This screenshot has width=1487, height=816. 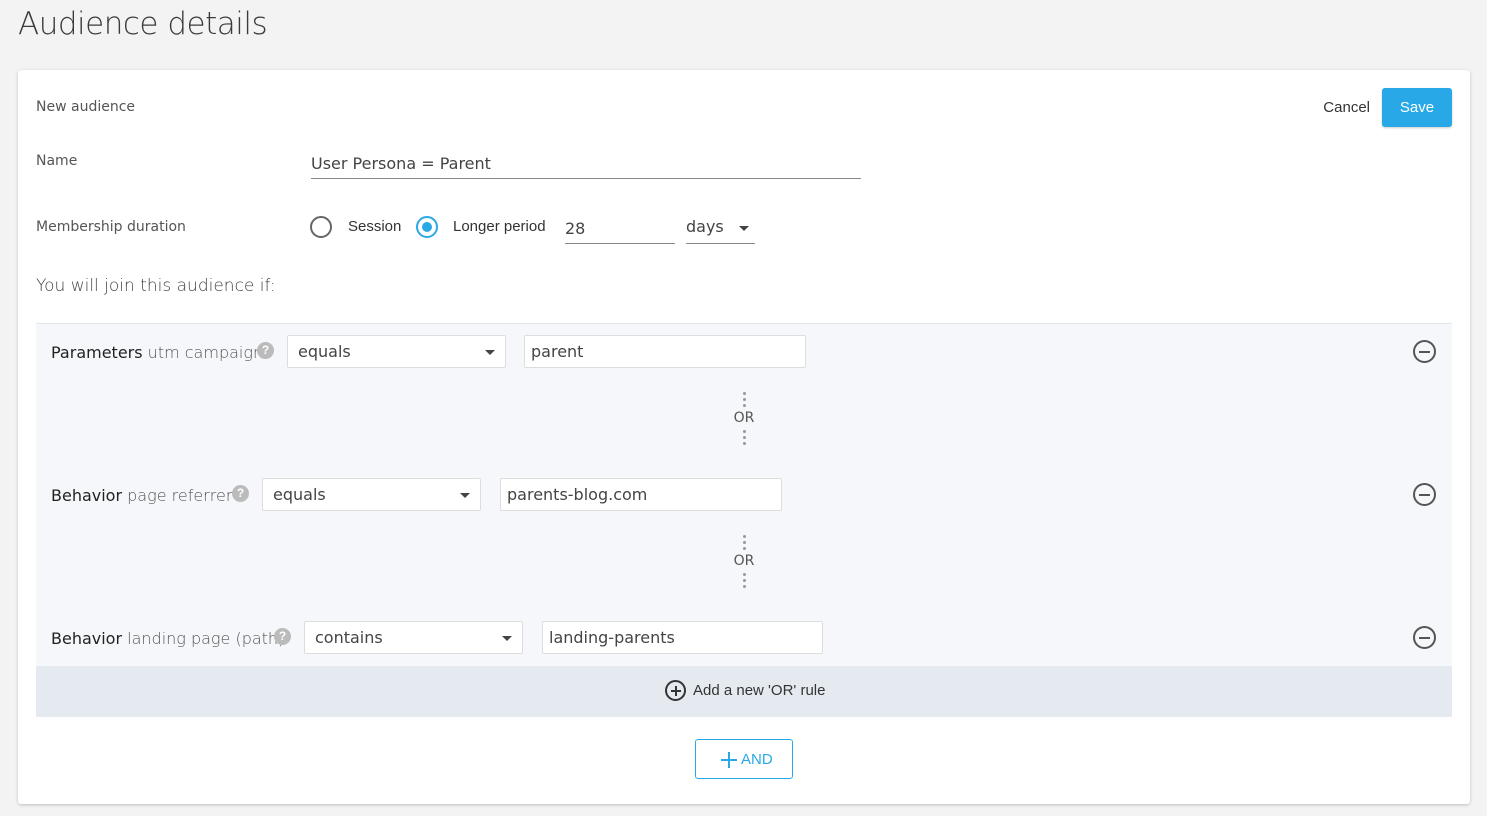 I want to click on plus-icon, so click(x=729, y=760).